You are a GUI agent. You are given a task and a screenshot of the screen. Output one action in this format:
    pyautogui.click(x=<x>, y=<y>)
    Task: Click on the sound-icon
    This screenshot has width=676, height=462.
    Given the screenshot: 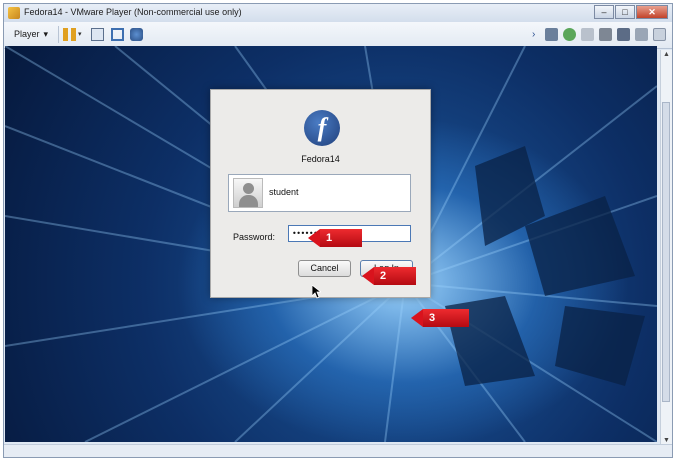 What is the action you would take?
    pyautogui.click(x=623, y=34)
    